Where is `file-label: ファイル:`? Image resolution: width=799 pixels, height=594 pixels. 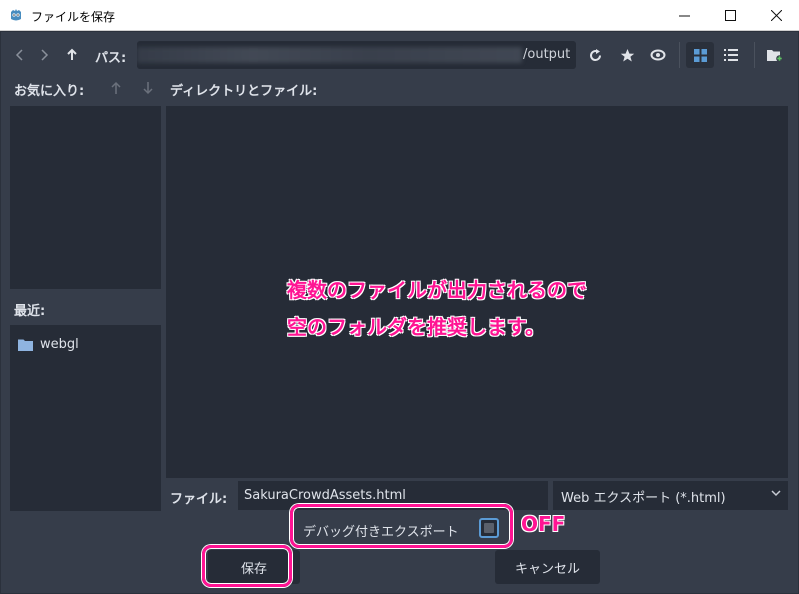 file-label: ファイル: is located at coordinates (199, 499).